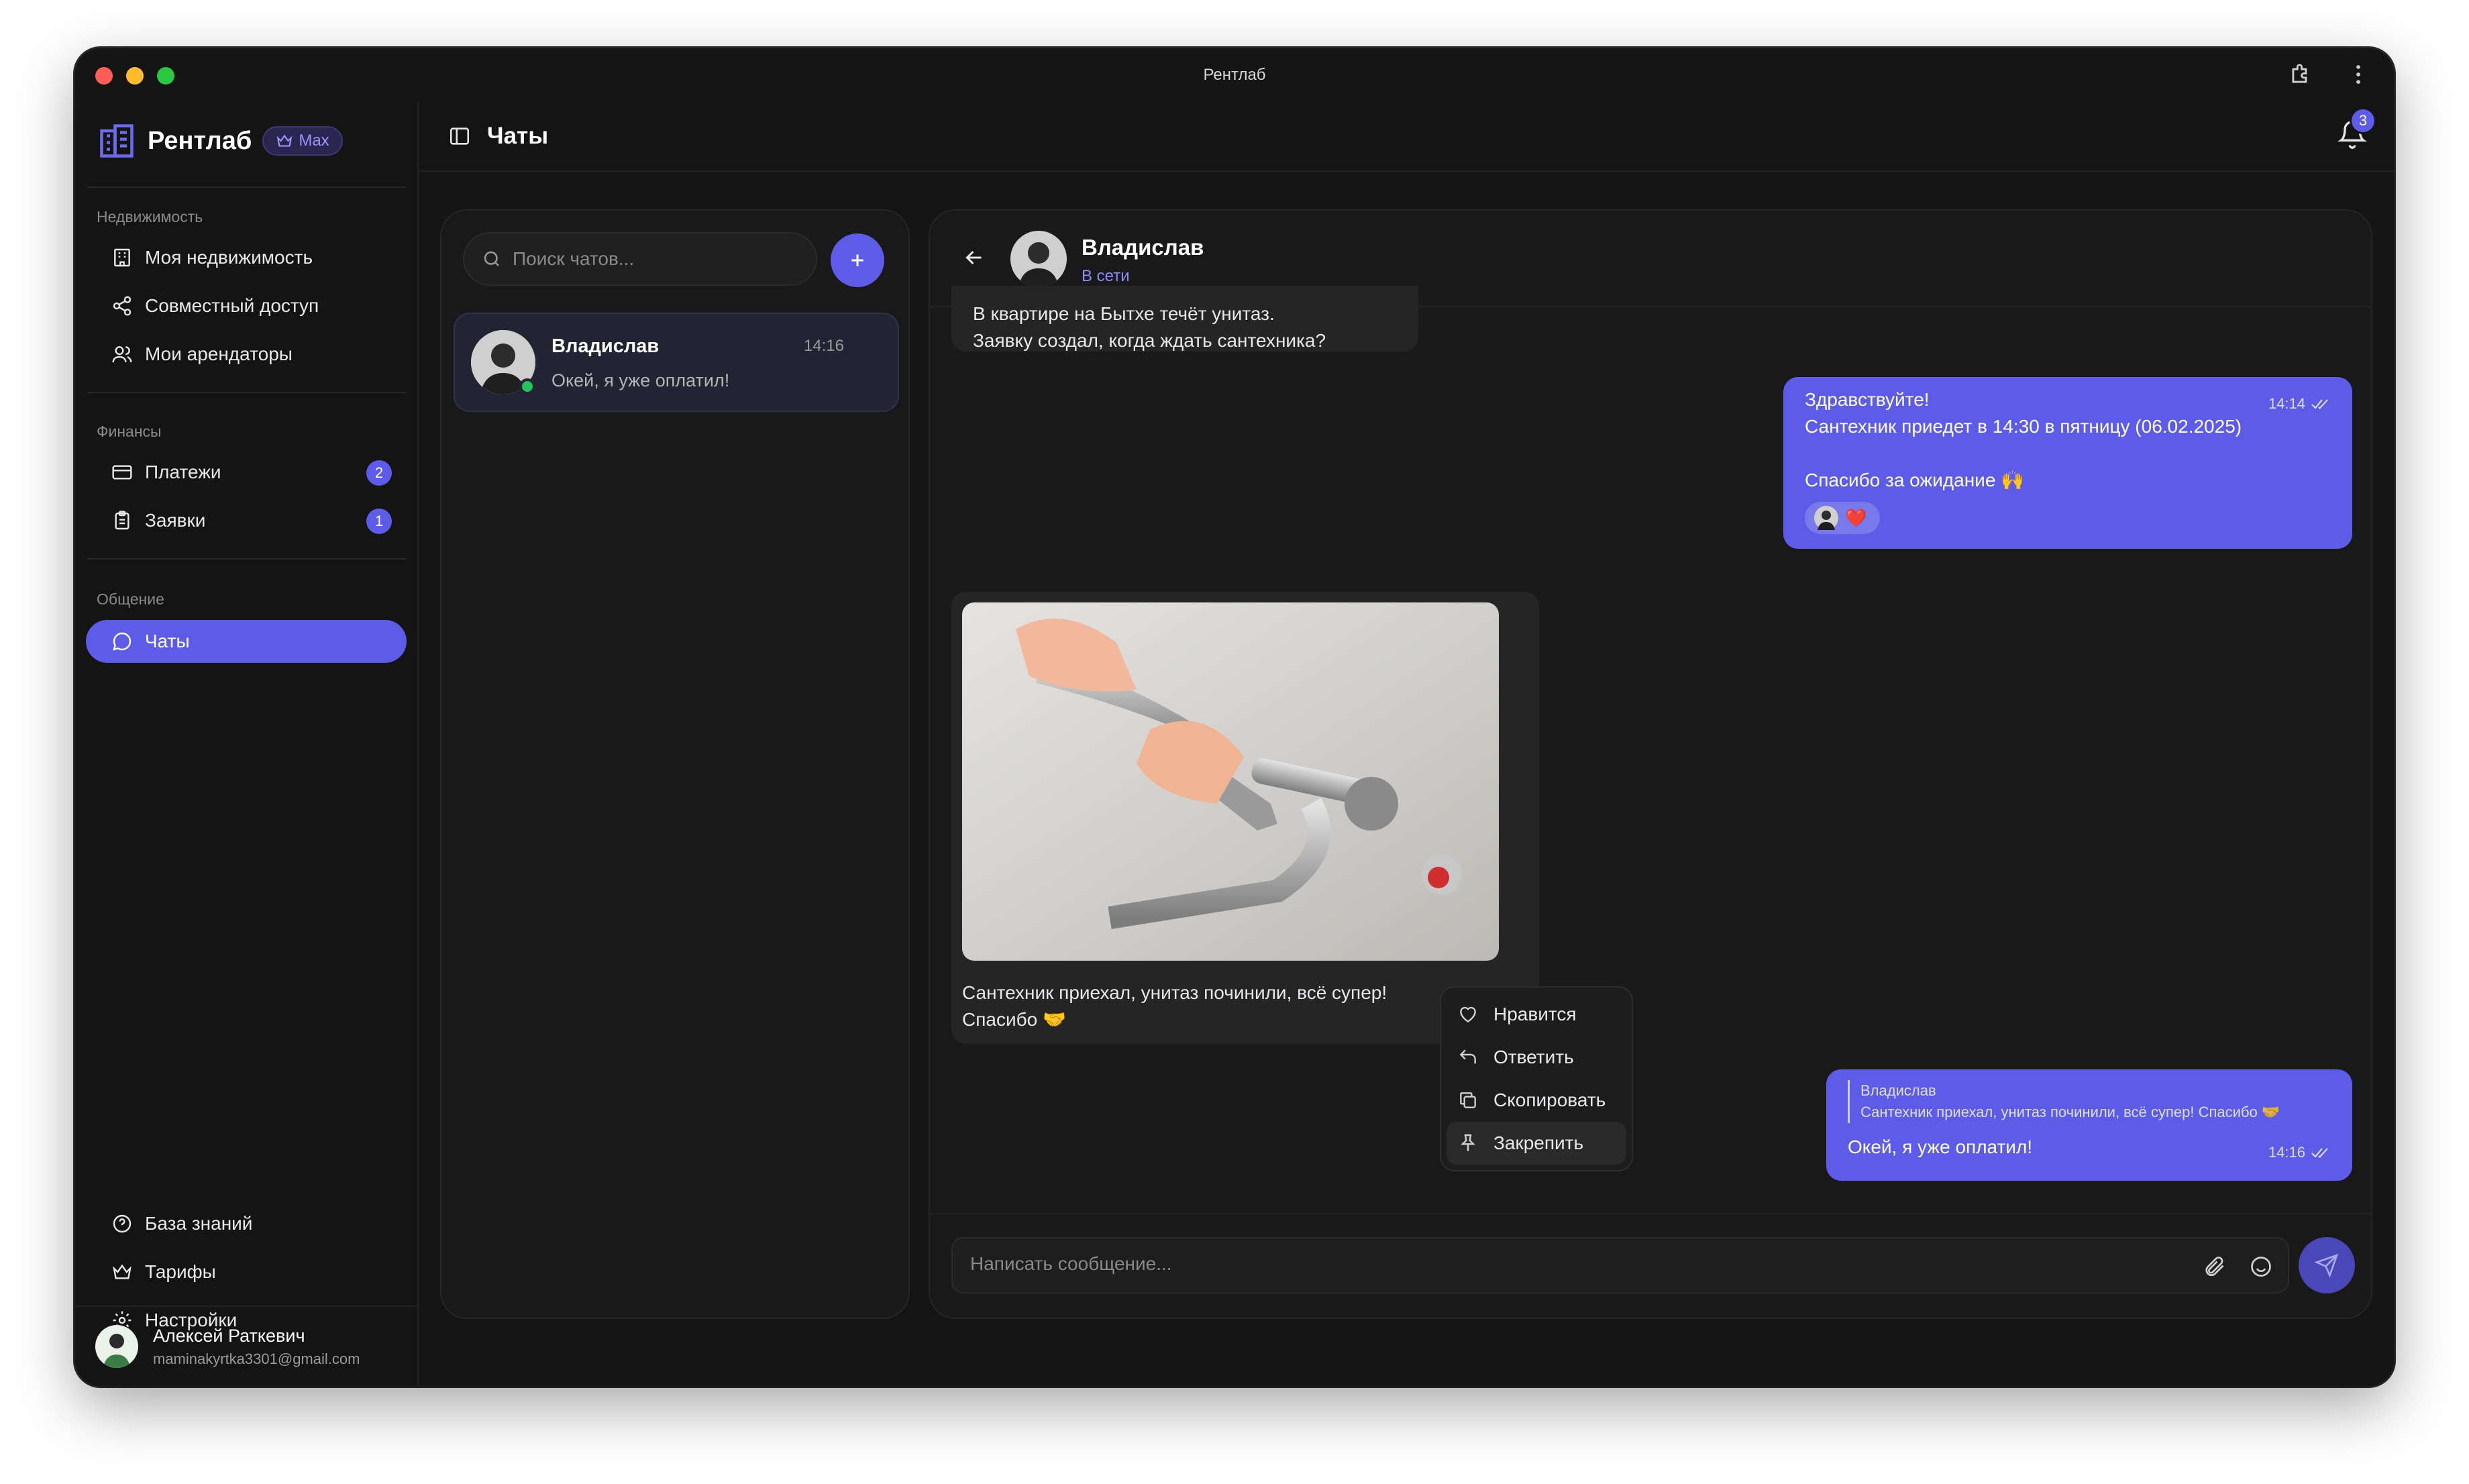 The image size is (2469, 1484). I want to click on send-button, so click(2327, 1265).